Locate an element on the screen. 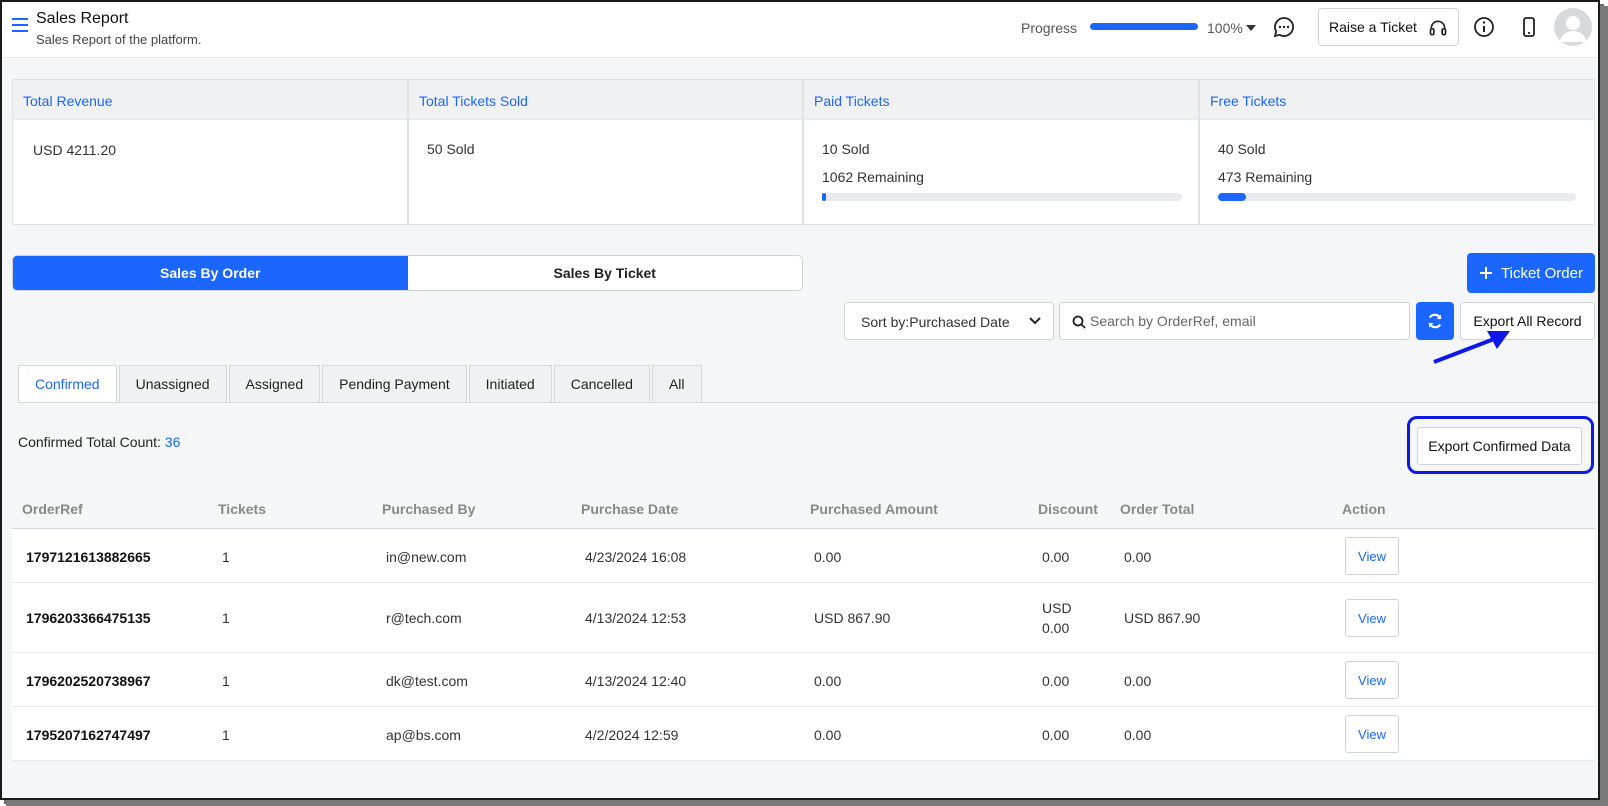 This screenshot has width=1608, height=806. annotation-arrow-icon is located at coordinates (1471, 347).